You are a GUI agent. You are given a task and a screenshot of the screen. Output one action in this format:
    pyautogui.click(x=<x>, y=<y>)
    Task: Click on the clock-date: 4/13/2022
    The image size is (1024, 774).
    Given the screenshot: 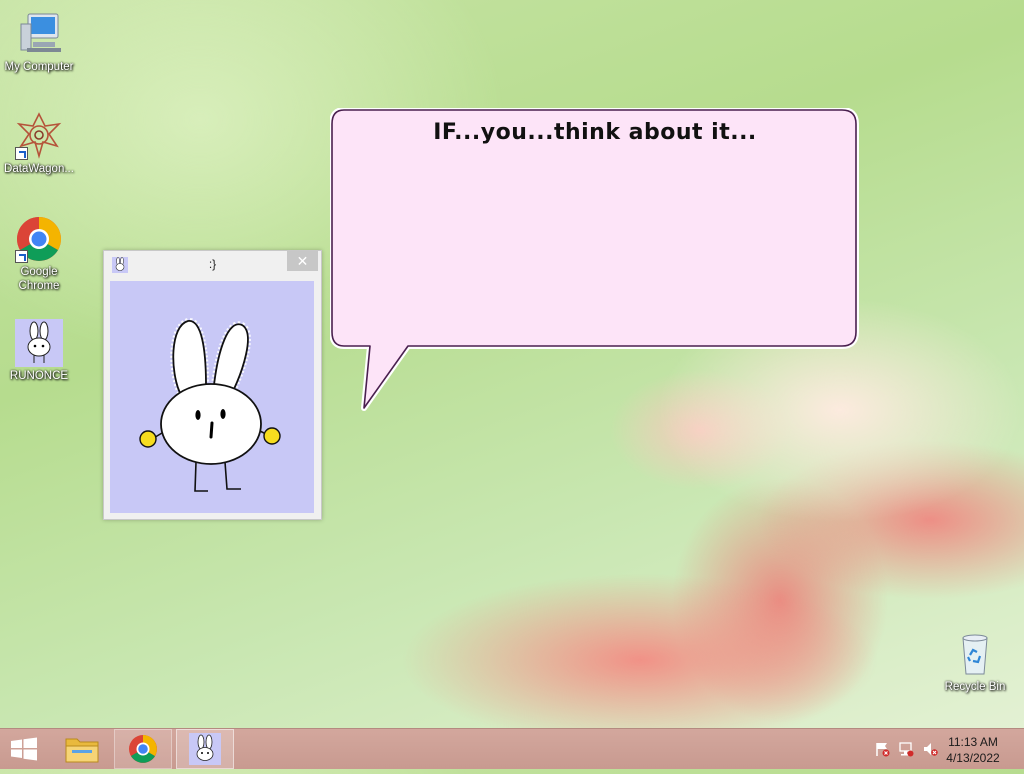 What is the action you would take?
    pyautogui.click(x=973, y=758)
    